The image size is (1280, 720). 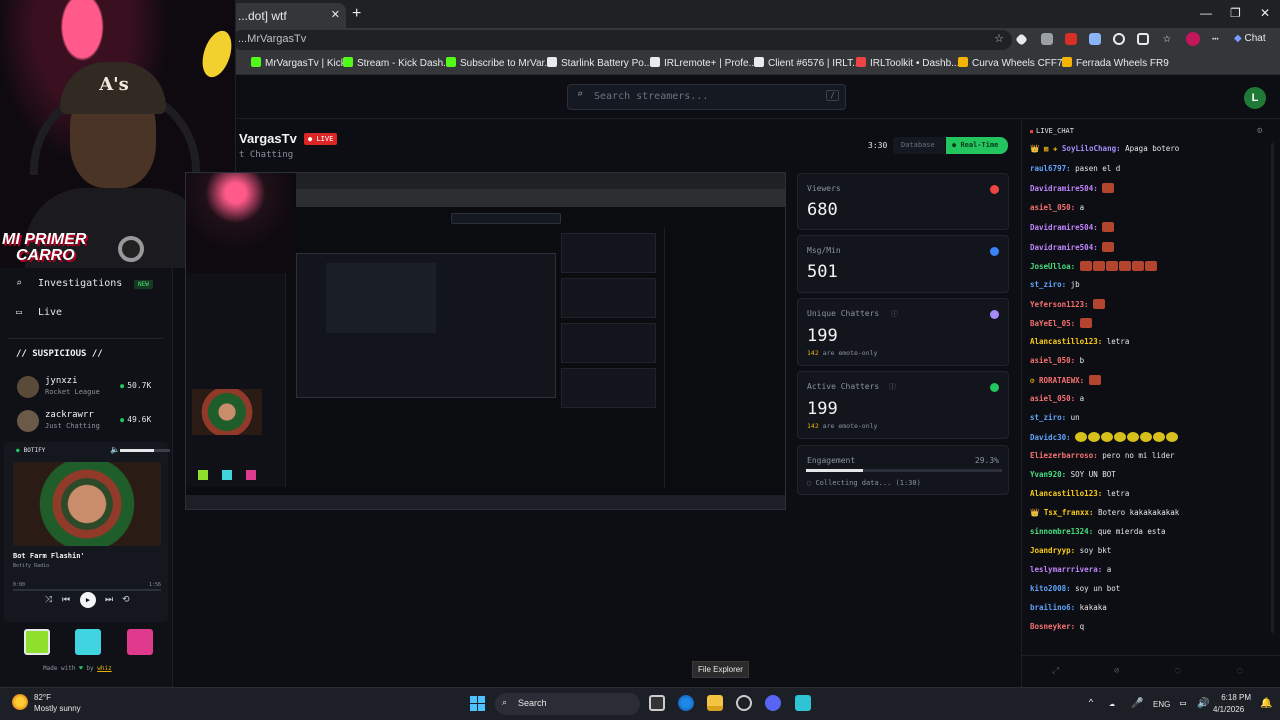 I want to click on address-bar: ...MrVargasTv ☆, so click(x=622, y=40).